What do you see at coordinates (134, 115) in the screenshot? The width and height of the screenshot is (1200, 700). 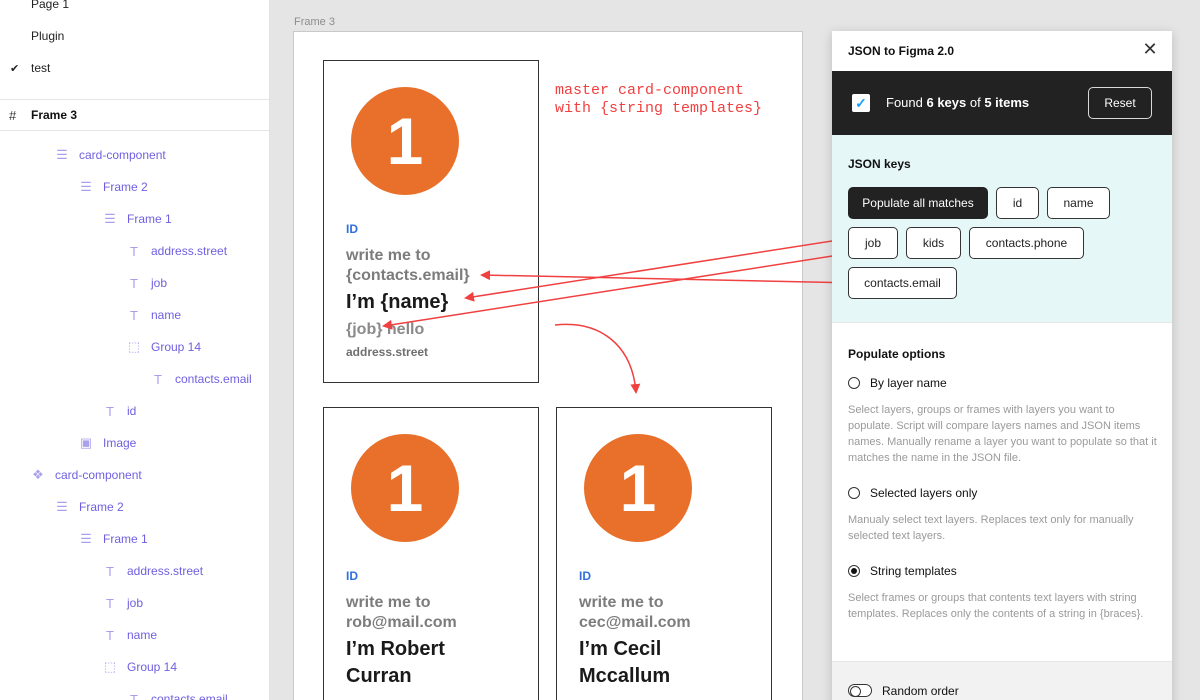 I see `layer-frame-3: # Frame 3` at bounding box center [134, 115].